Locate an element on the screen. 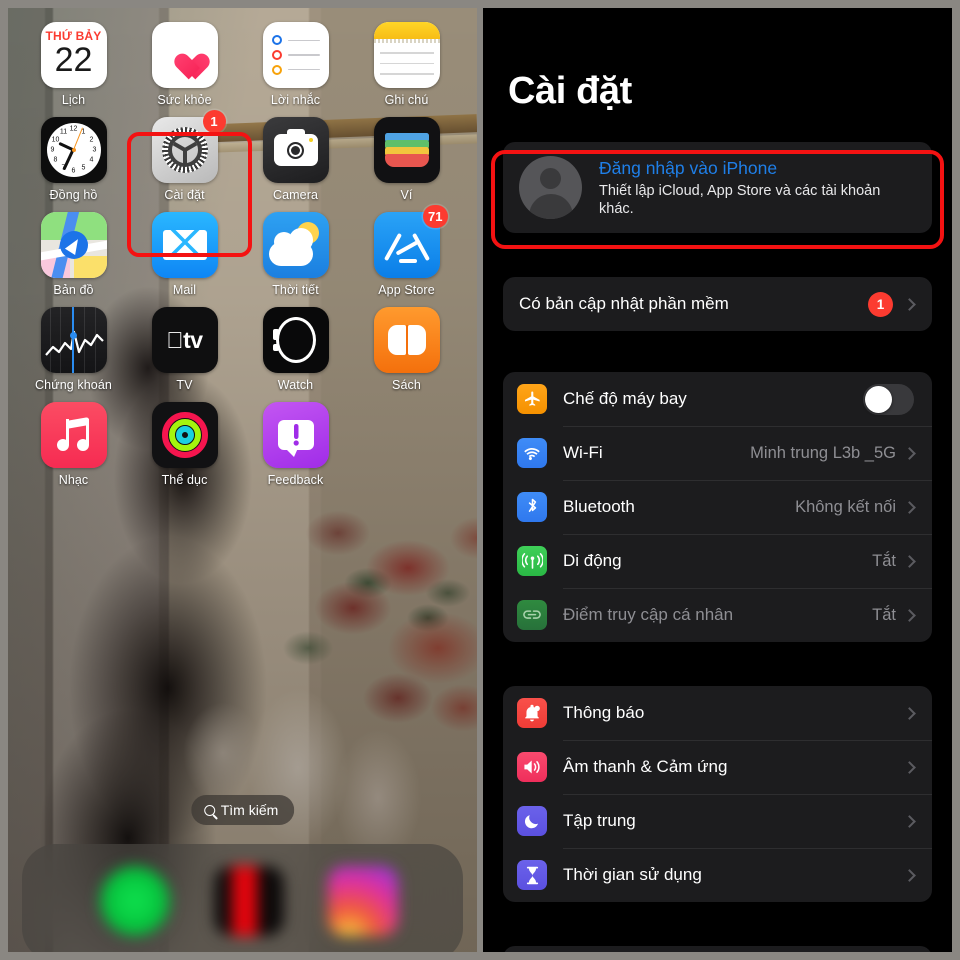 The image size is (960, 960). app-suc-khoe: Sức khỏe is located at coordinates (184, 64).